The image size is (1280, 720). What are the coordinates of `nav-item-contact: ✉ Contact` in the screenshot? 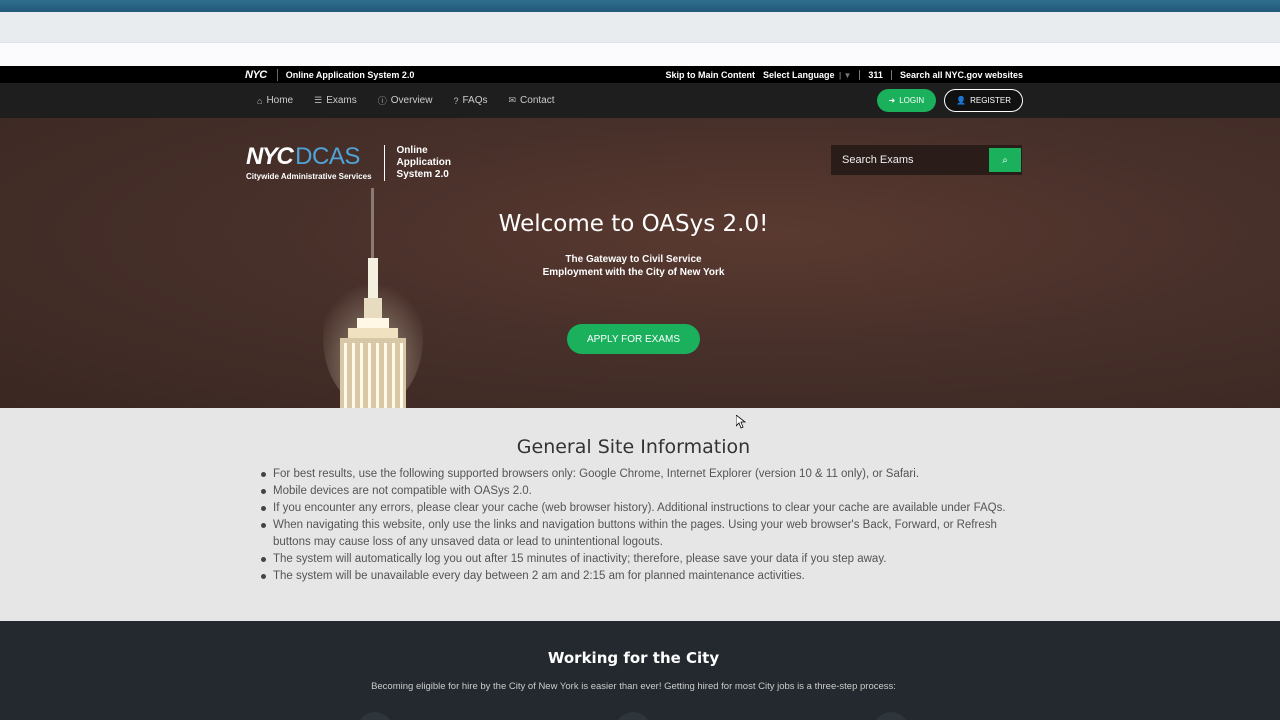 It's located at (532, 100).